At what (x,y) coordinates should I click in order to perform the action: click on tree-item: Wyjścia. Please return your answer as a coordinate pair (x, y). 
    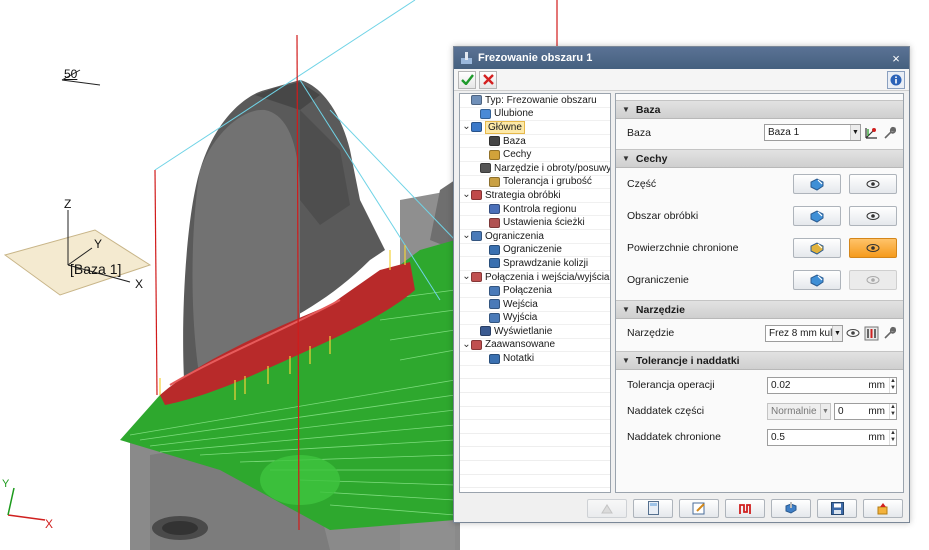
    Looking at the image, I should click on (535, 319).